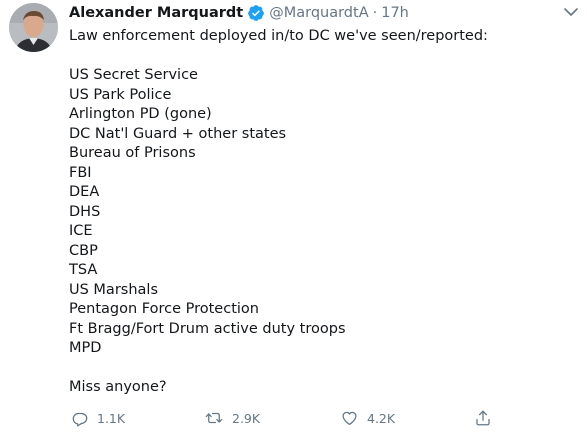 The image size is (587, 435). I want to click on reply-count: 1.1K, so click(111, 418).